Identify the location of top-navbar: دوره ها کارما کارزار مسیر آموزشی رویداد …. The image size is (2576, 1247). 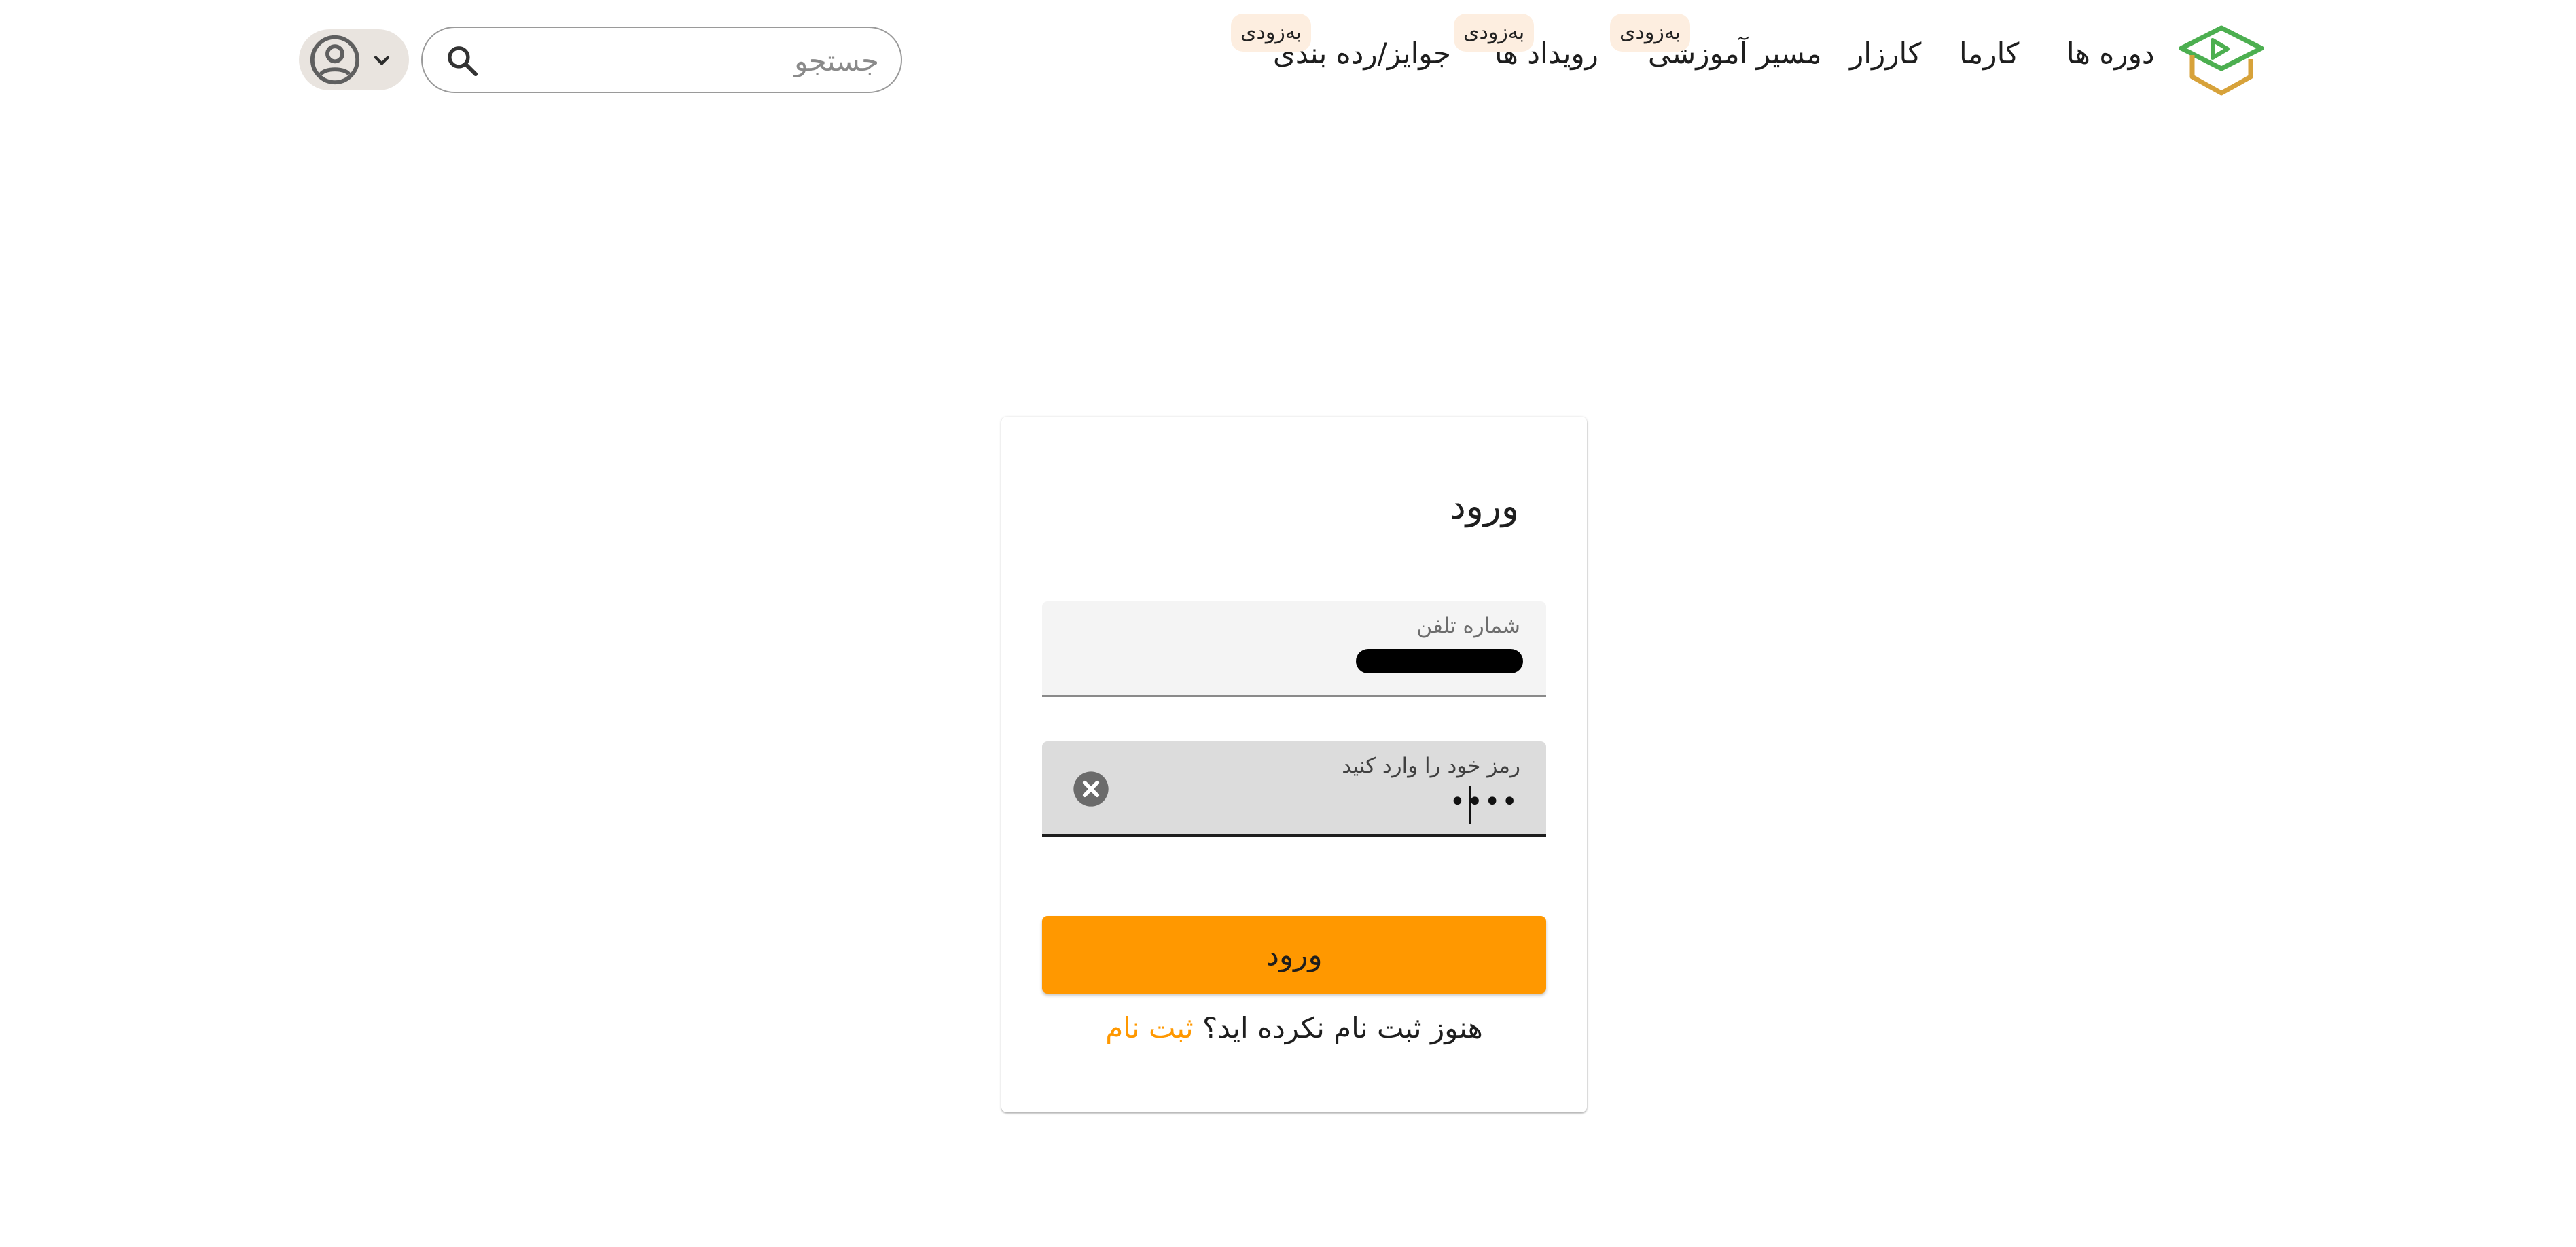
(1288, 61).